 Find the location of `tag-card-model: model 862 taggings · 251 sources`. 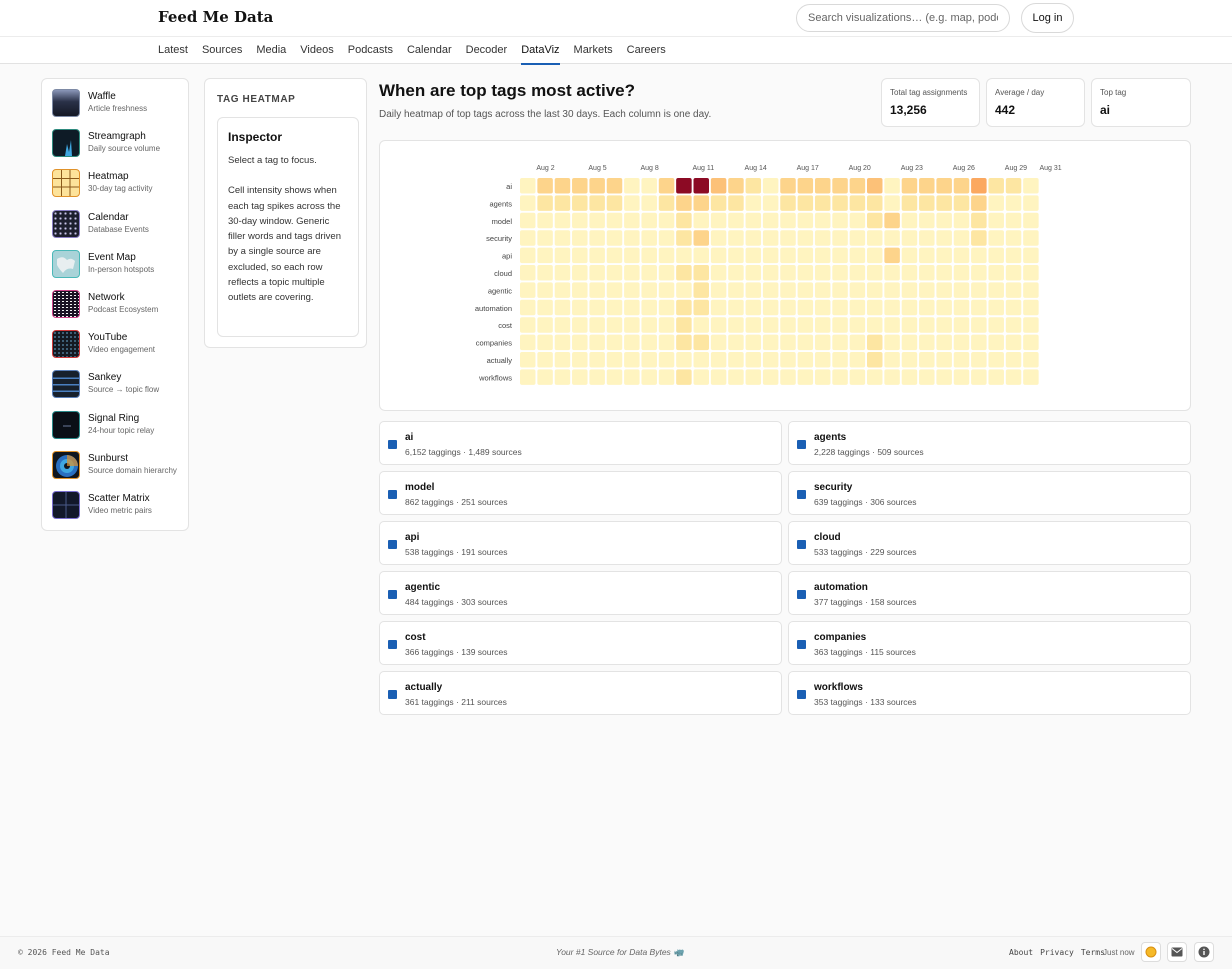

tag-card-model: model 862 taggings · 251 sources is located at coordinates (580, 493).